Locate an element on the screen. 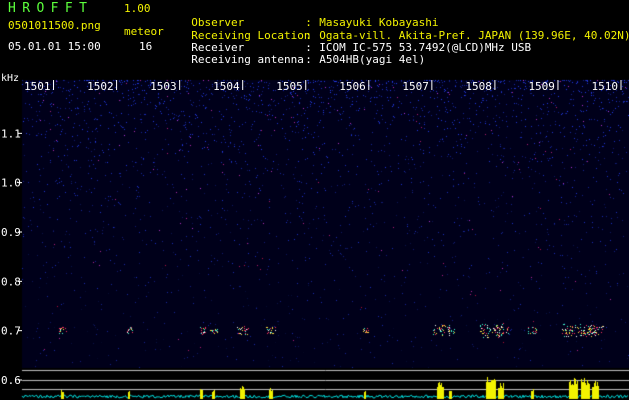  x-tick-label: 1509 is located at coordinates (541, 86).